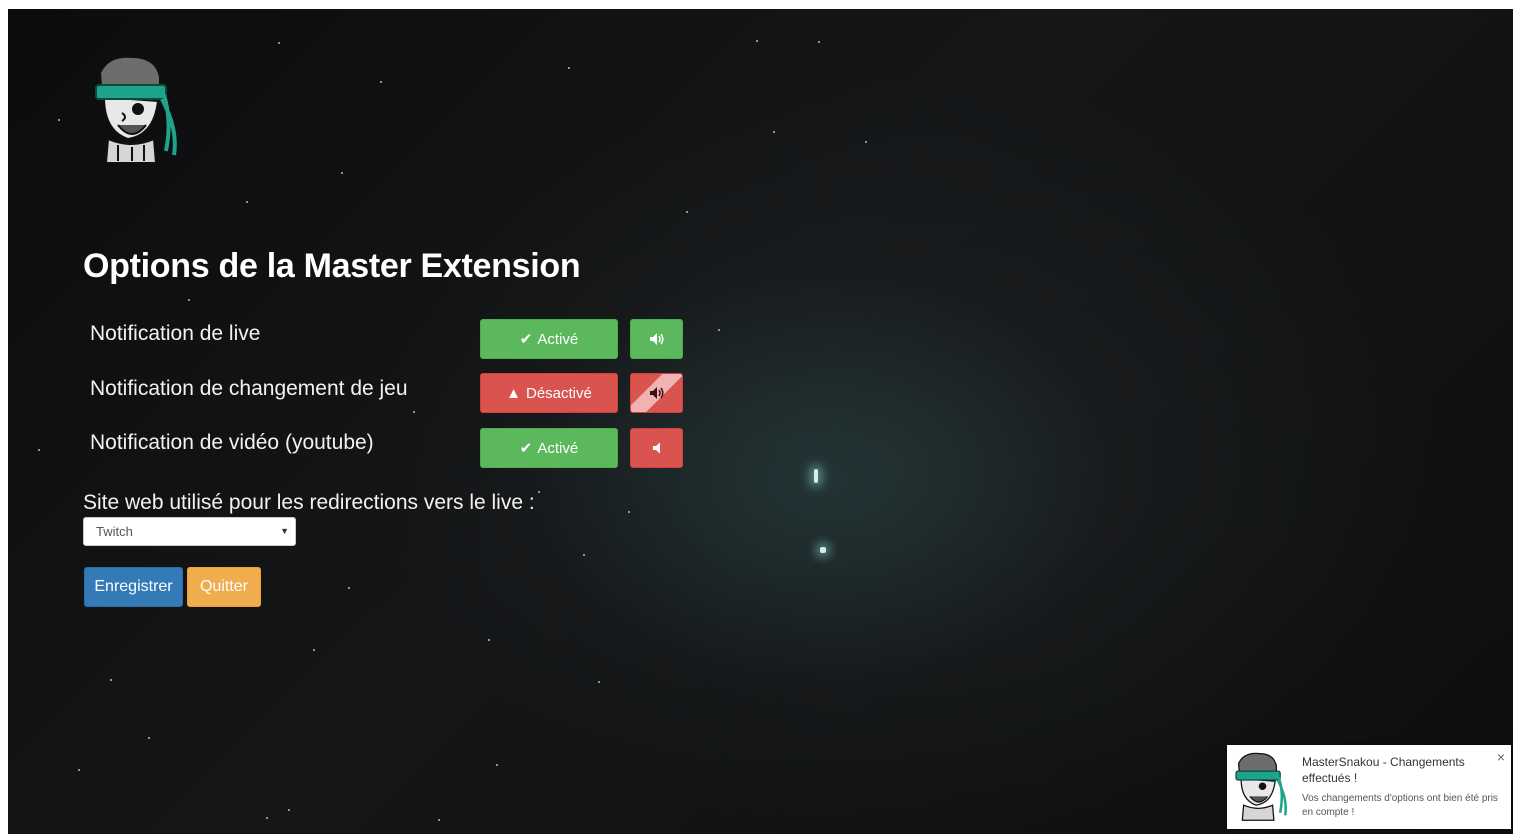  Describe the element at coordinates (1501, 757) in the screenshot. I see `close-icon: ×` at that location.